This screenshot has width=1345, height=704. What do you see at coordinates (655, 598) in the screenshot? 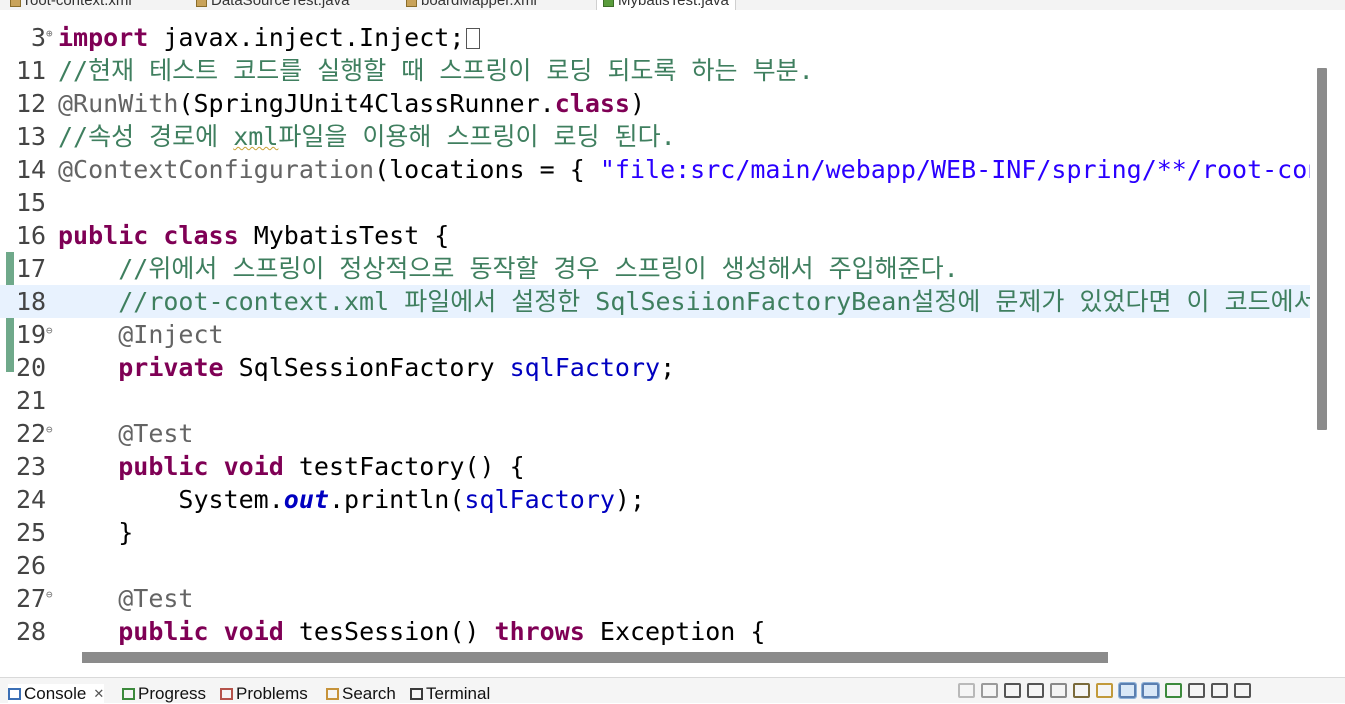
I see `code-line: 27 ⊖ @Test` at bounding box center [655, 598].